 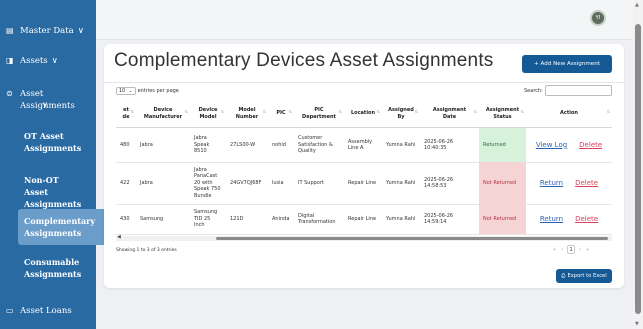 What do you see at coordinates (119, 237) in the screenshot?
I see `scroll-left-icon: ◀` at bounding box center [119, 237].